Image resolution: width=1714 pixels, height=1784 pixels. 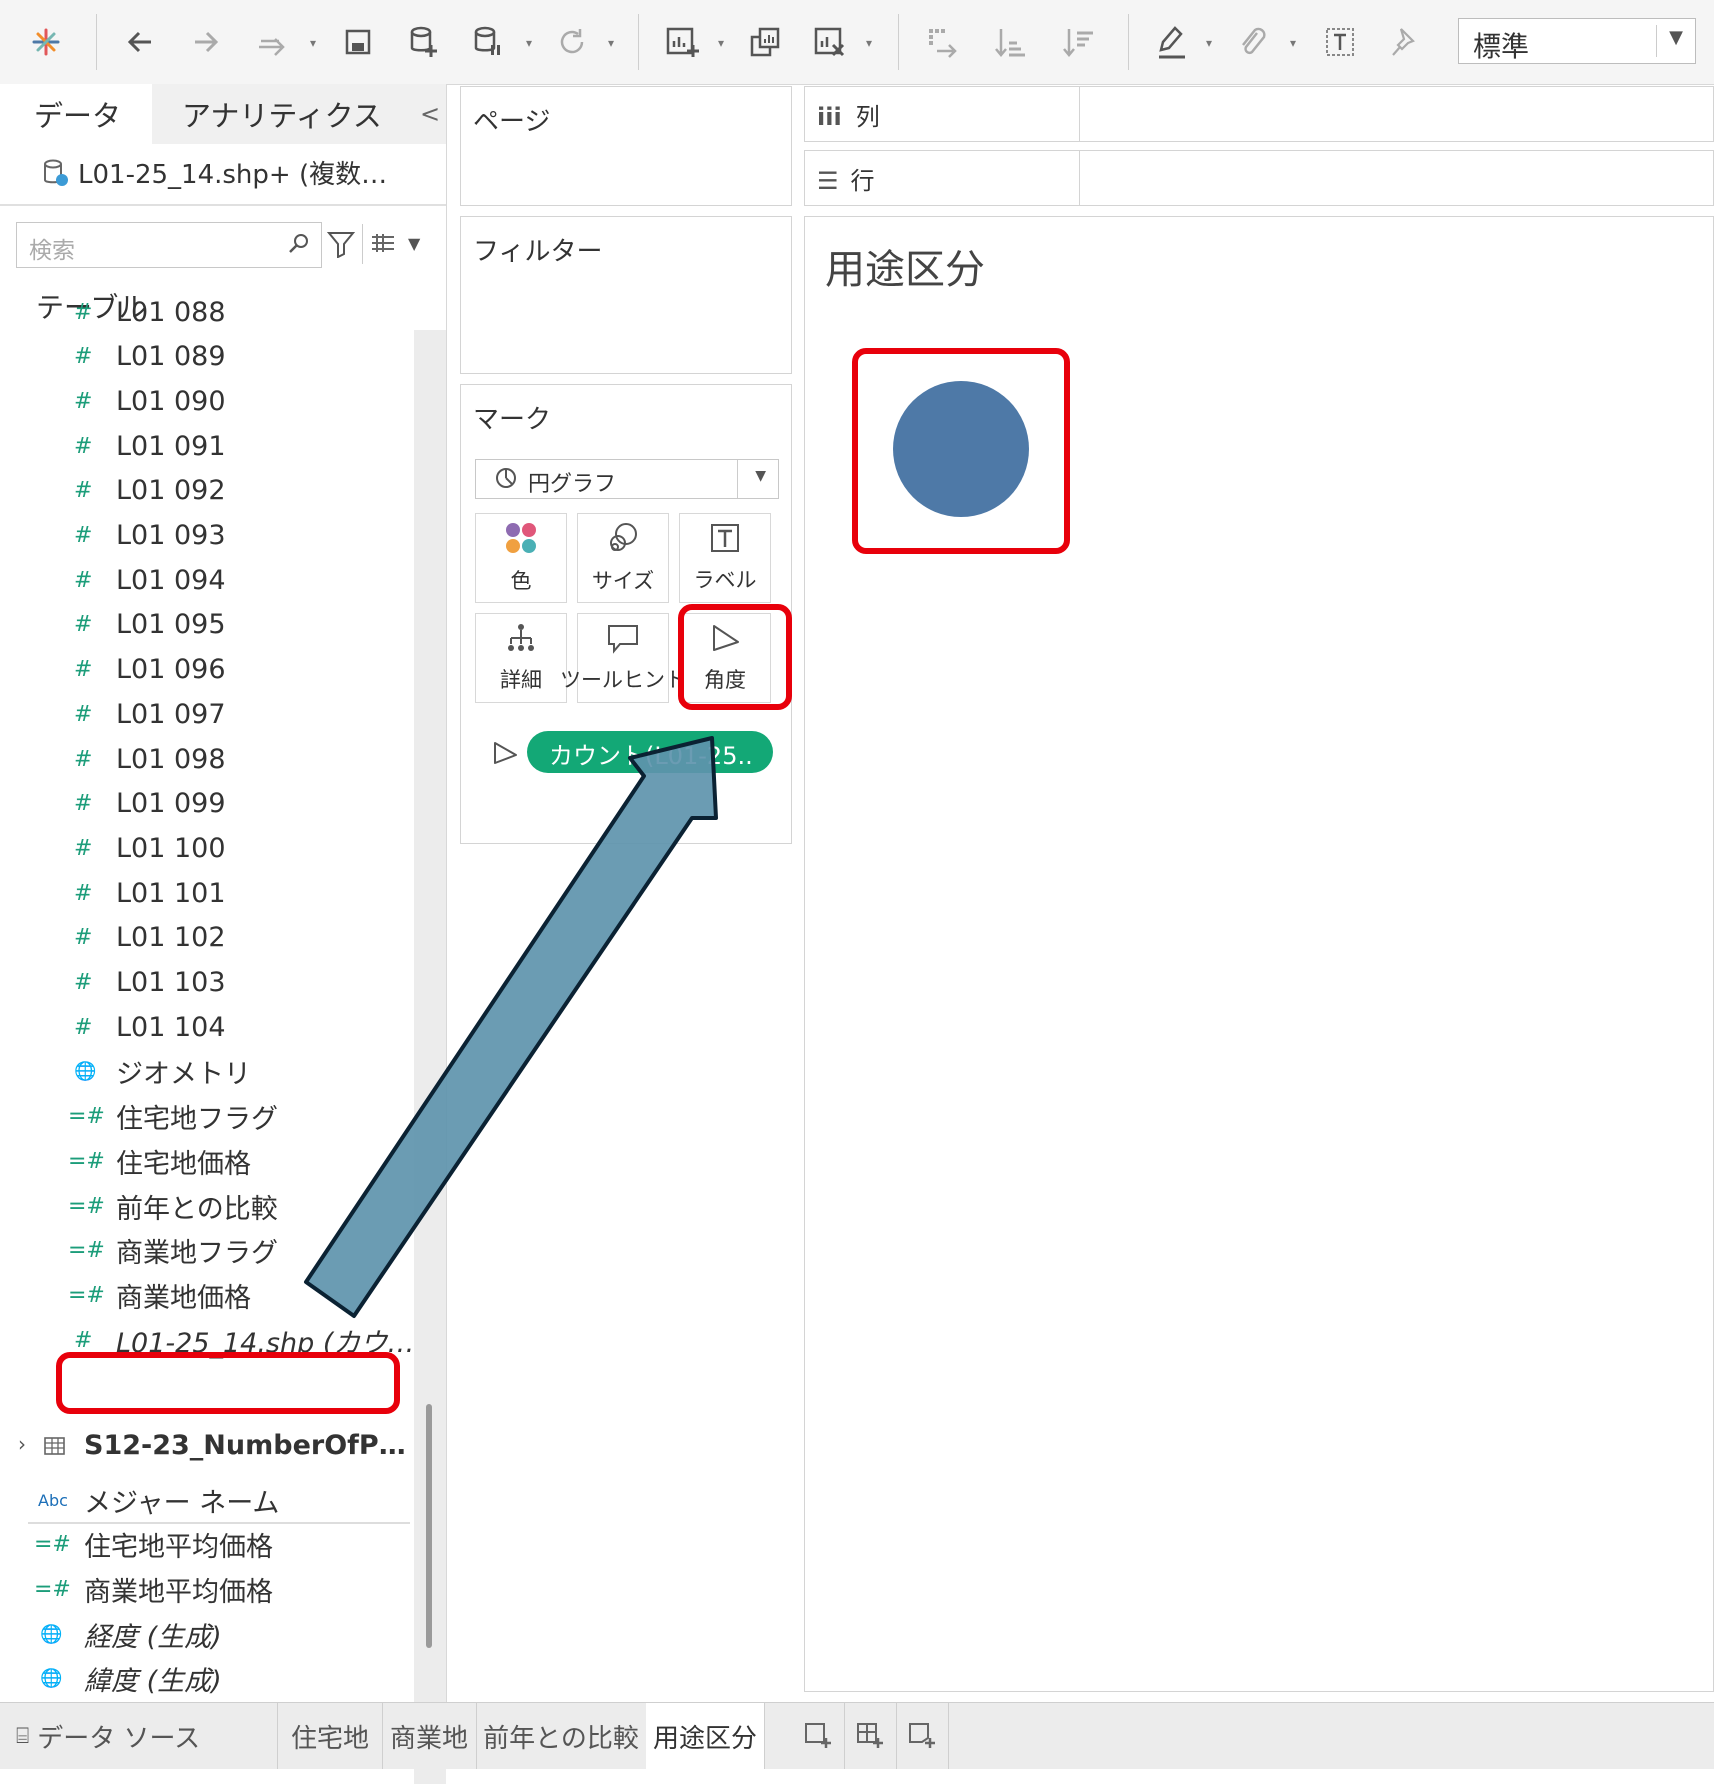 I want to click on field-label: 前年との比較, so click(x=197, y=1209).